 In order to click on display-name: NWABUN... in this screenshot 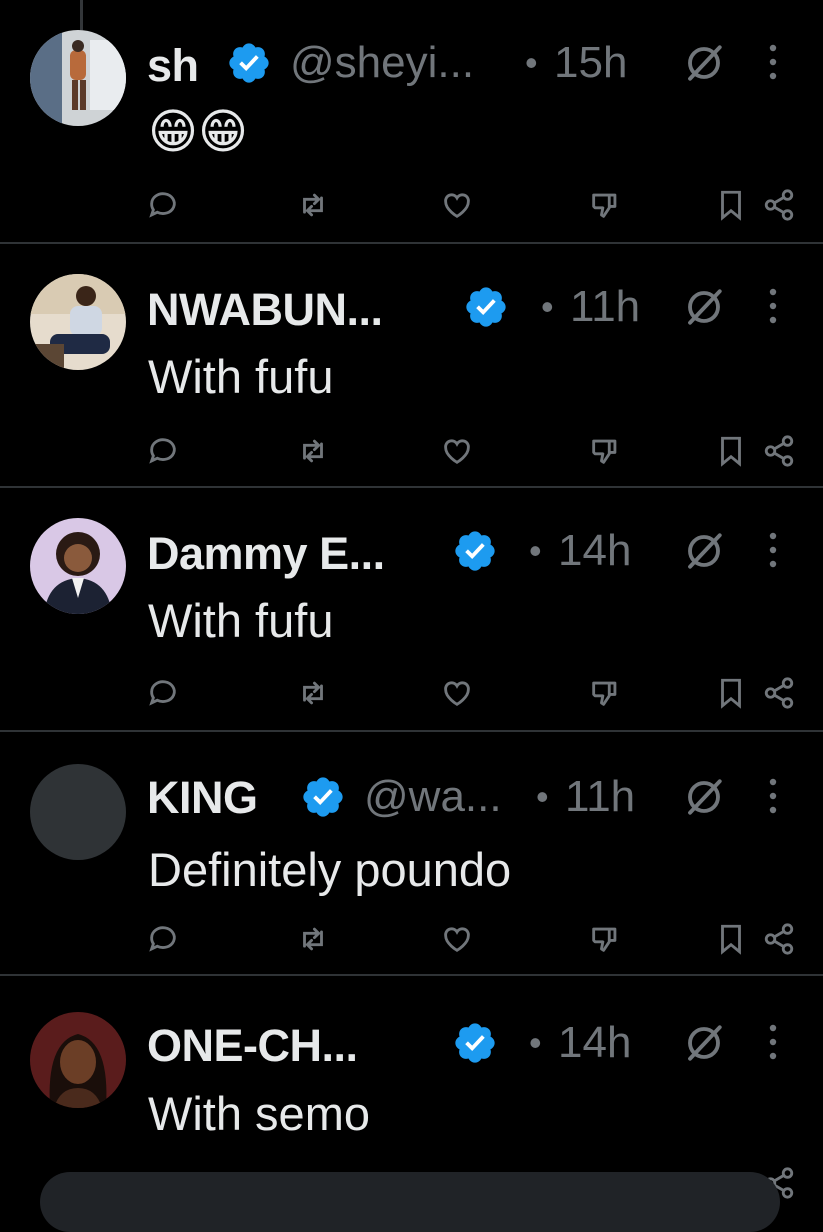, I will do `click(265, 310)`.